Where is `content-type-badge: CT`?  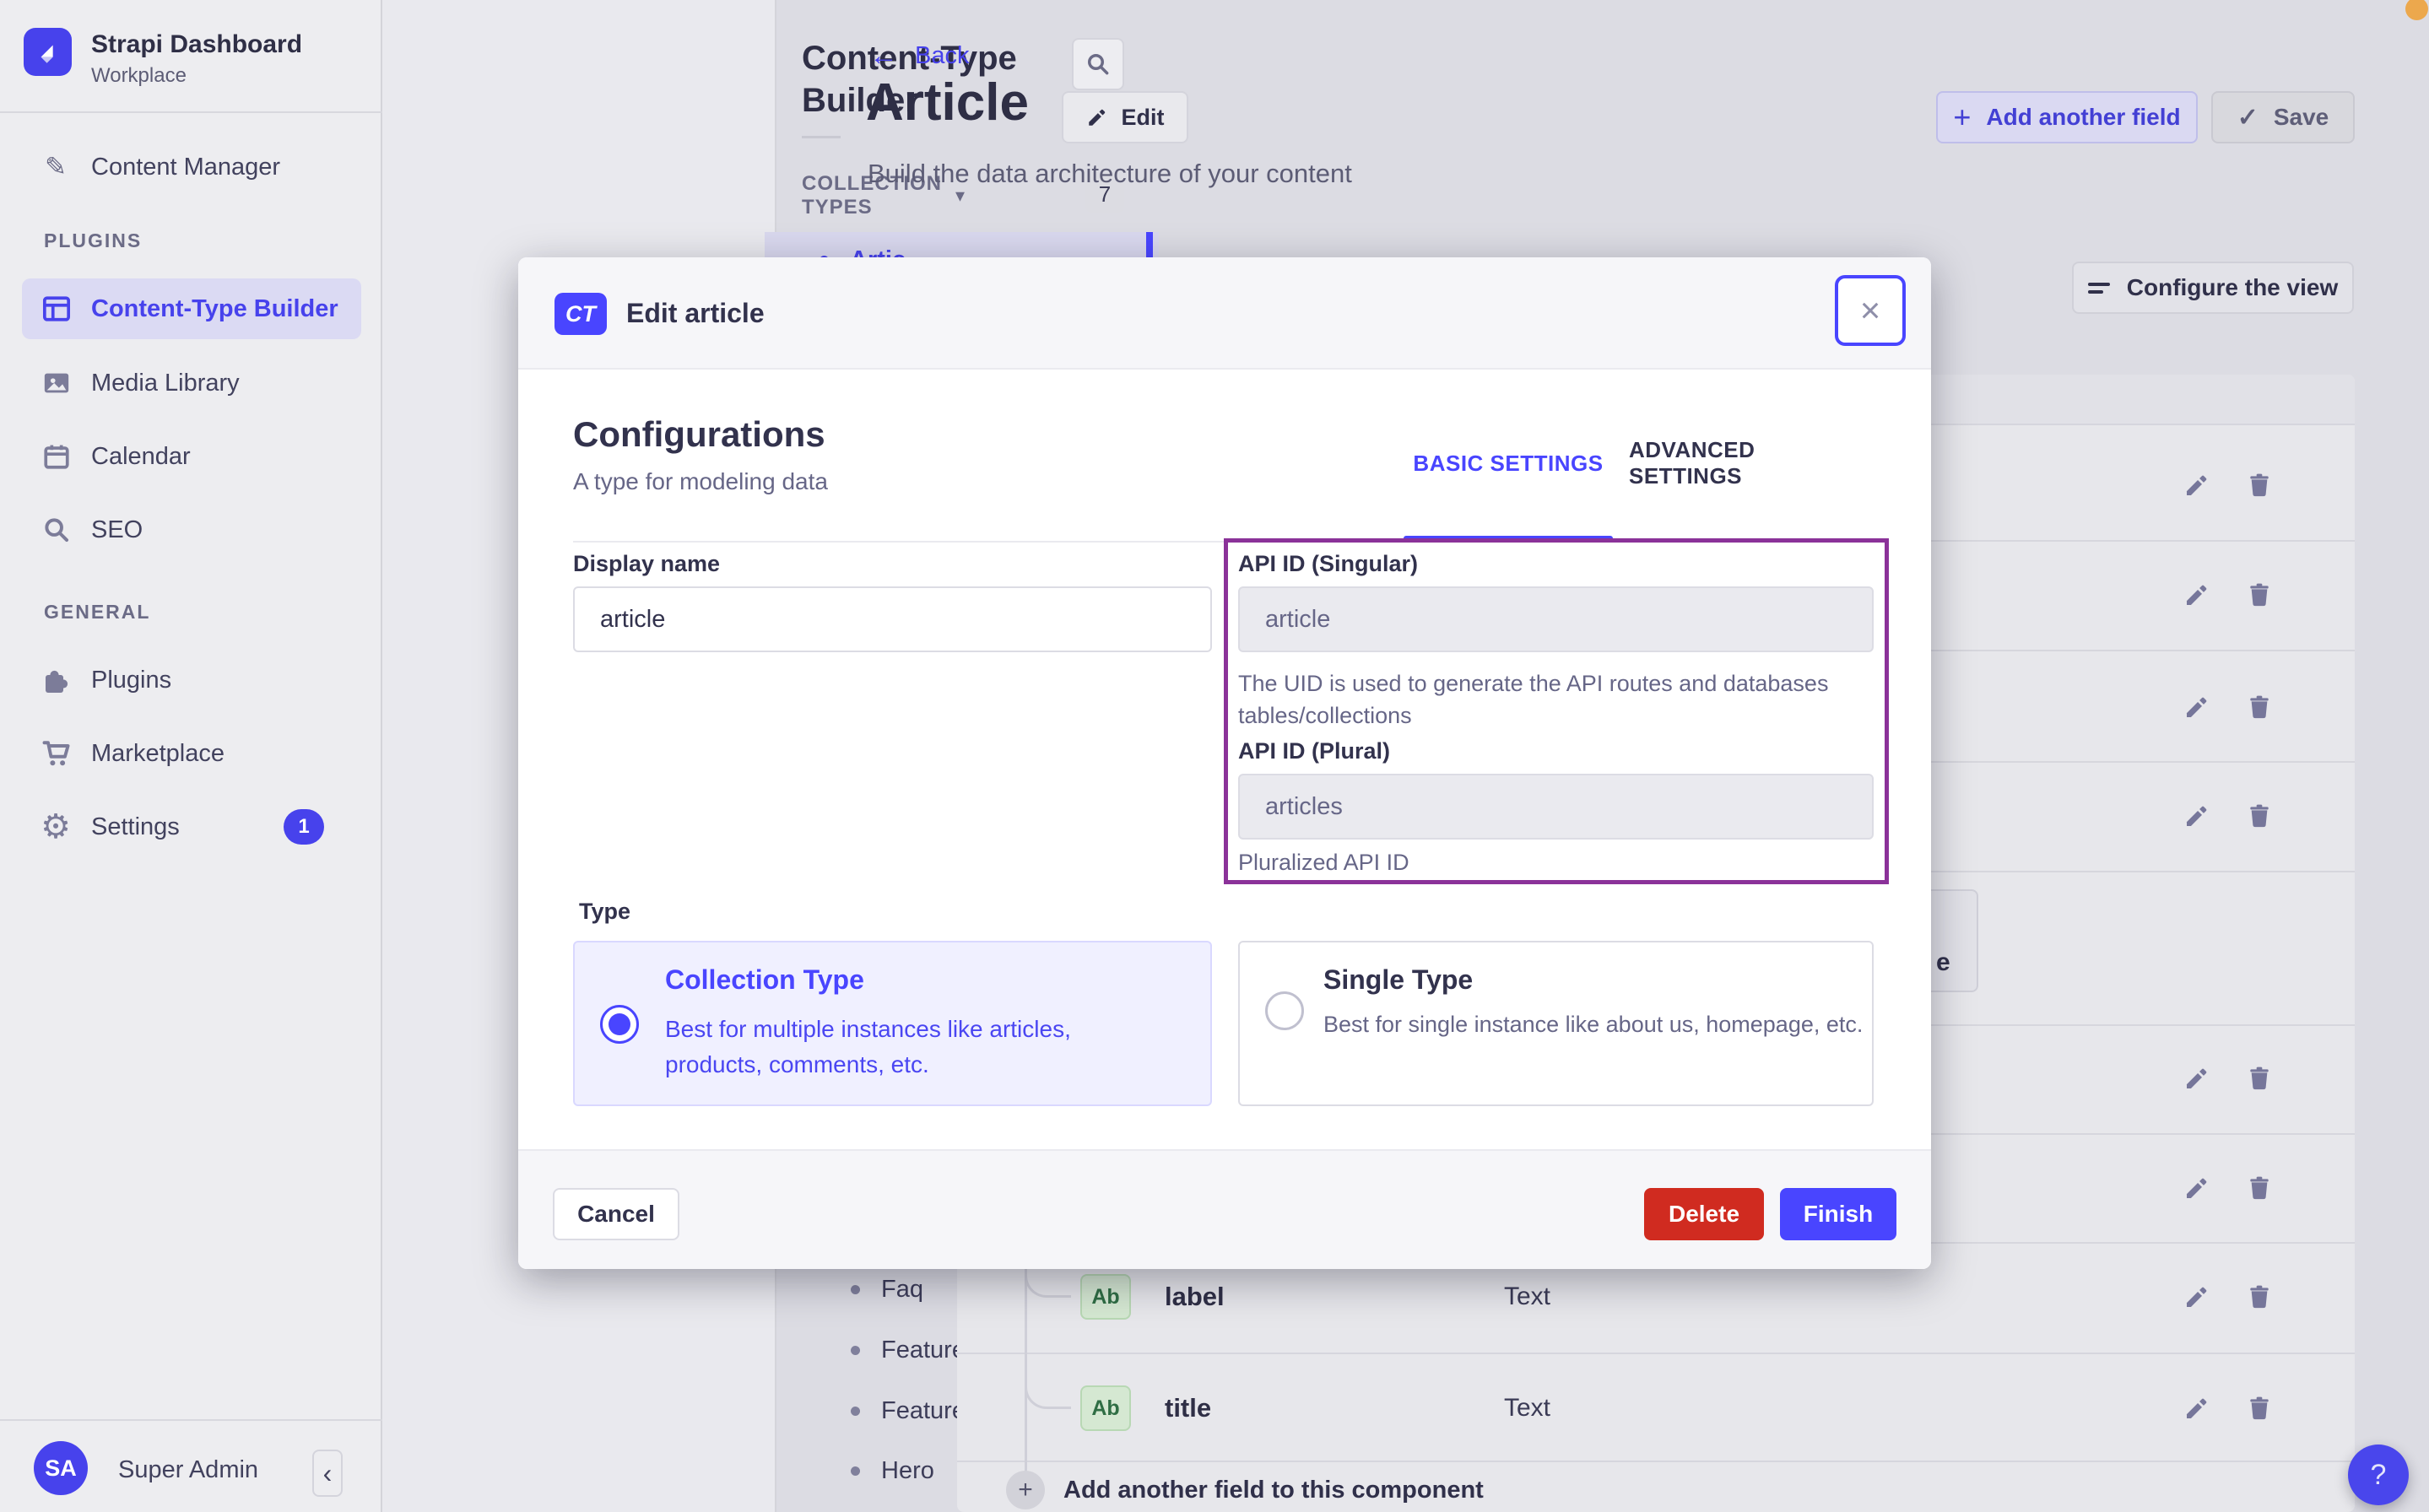
content-type-badge: CT is located at coordinates (581, 314).